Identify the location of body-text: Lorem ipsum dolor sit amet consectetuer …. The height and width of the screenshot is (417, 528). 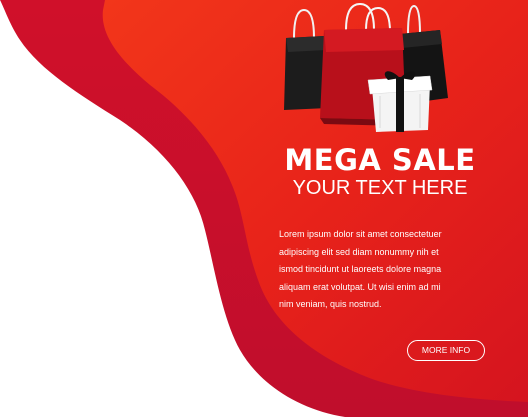
(379, 270).